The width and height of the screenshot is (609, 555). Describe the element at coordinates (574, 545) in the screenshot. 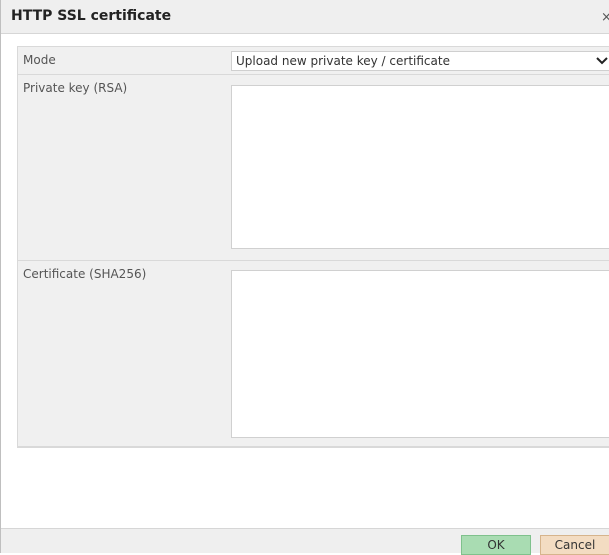

I see `cancel-button: Cancel` at that location.